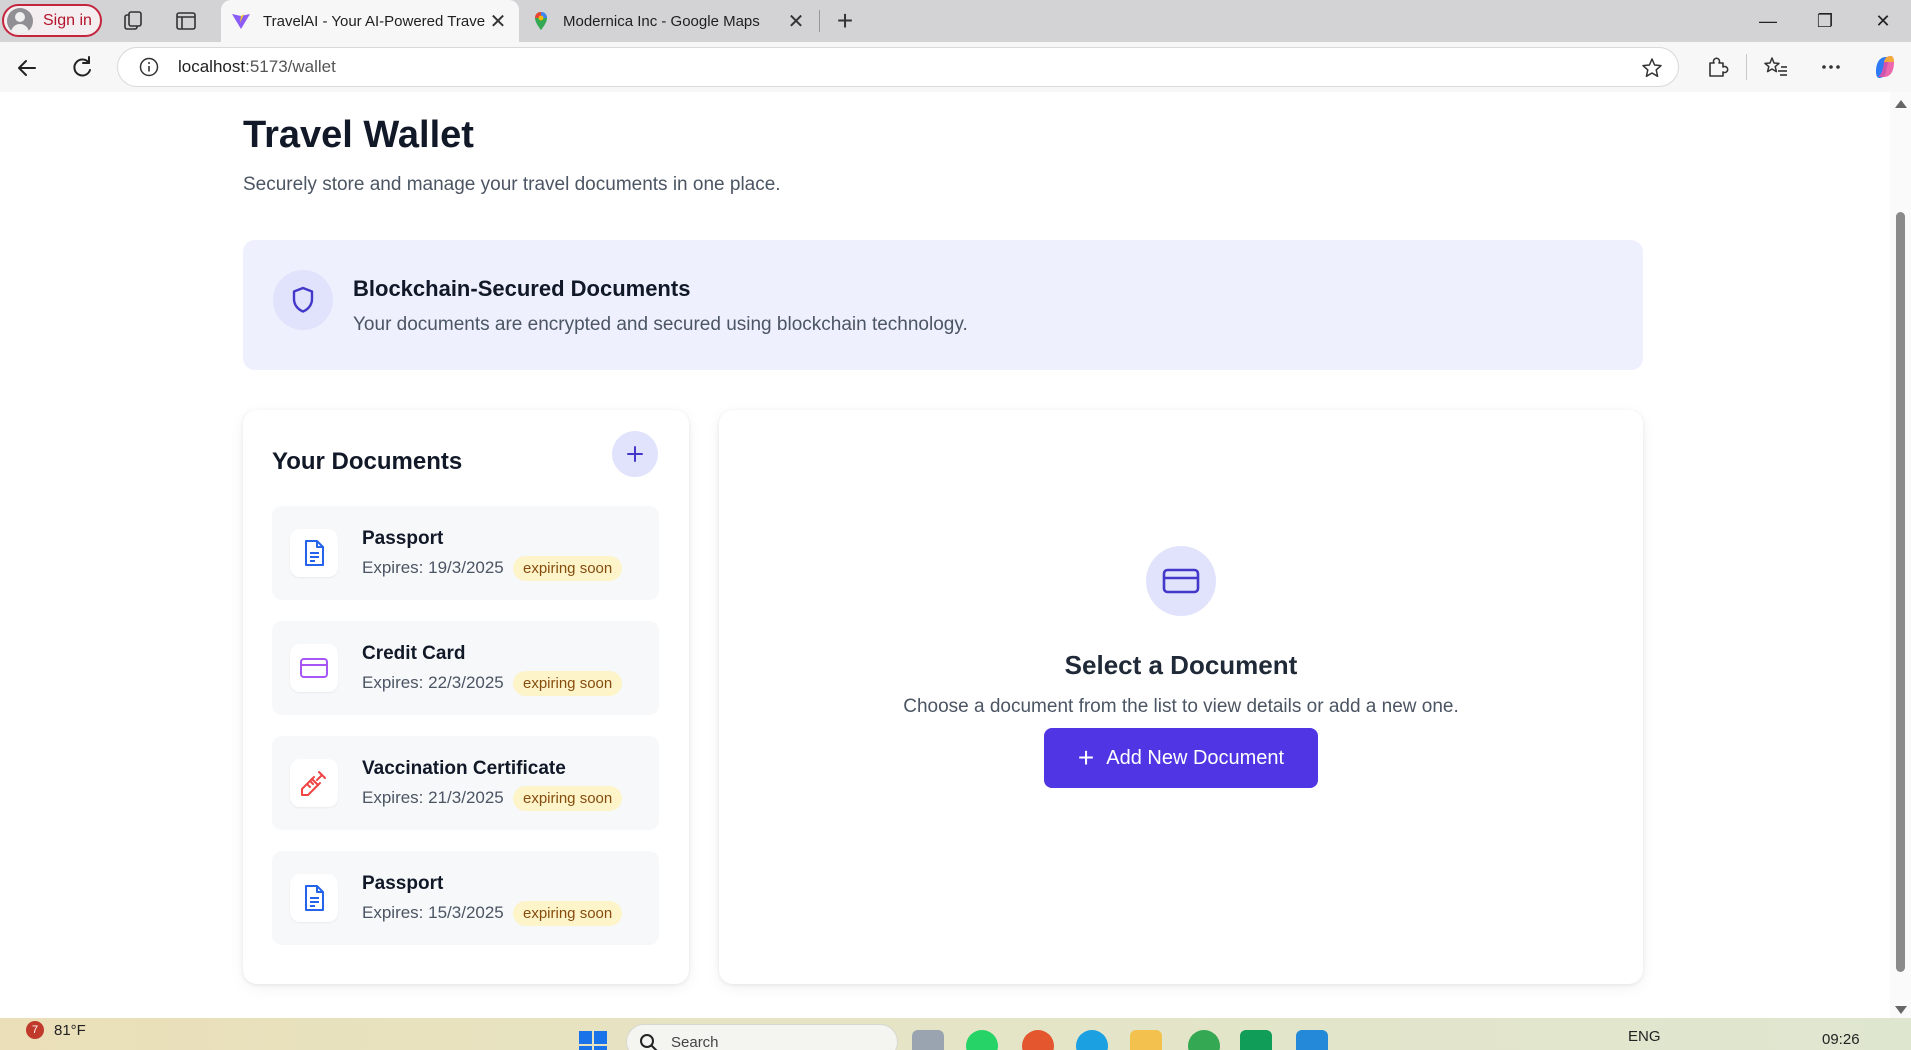  Describe the element at coordinates (762, 1037) in the screenshot. I see `taskbar-search: Search` at that location.